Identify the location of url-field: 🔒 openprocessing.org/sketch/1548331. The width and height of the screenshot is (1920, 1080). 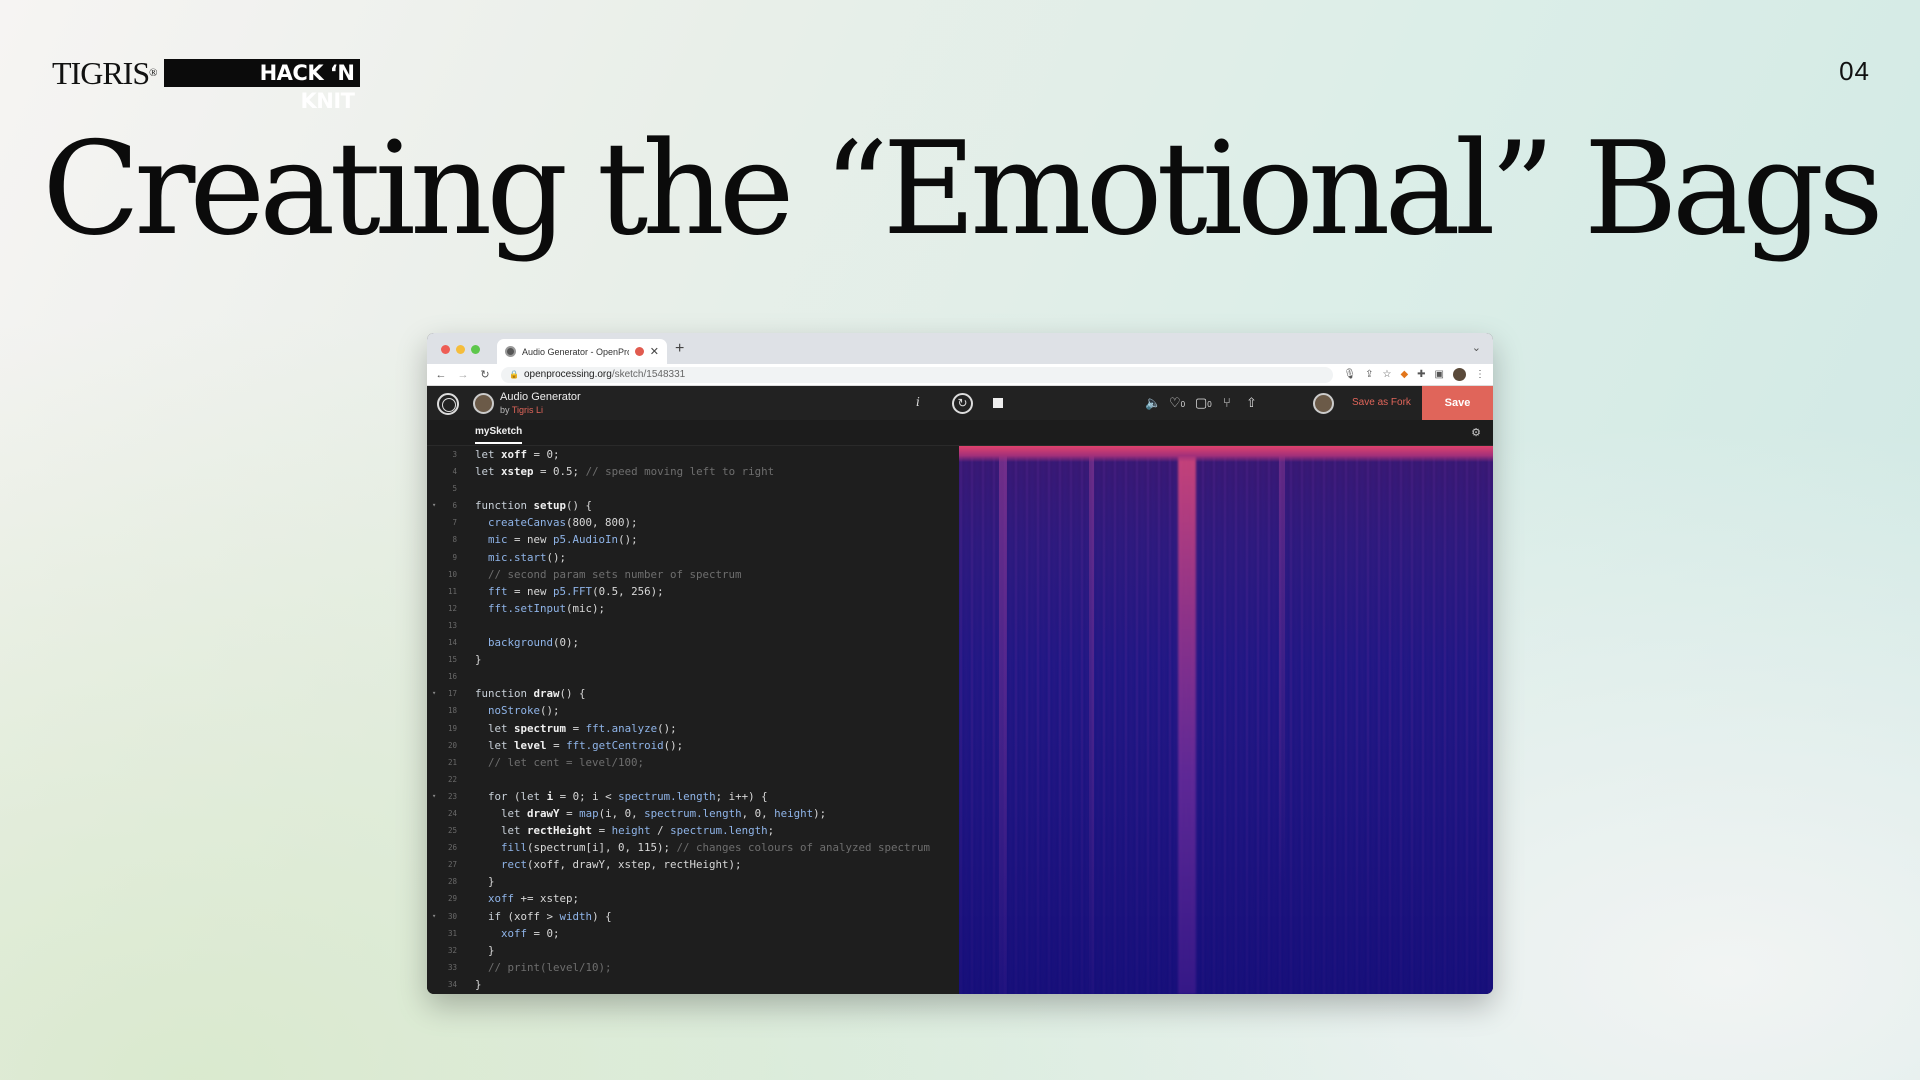
(917, 374).